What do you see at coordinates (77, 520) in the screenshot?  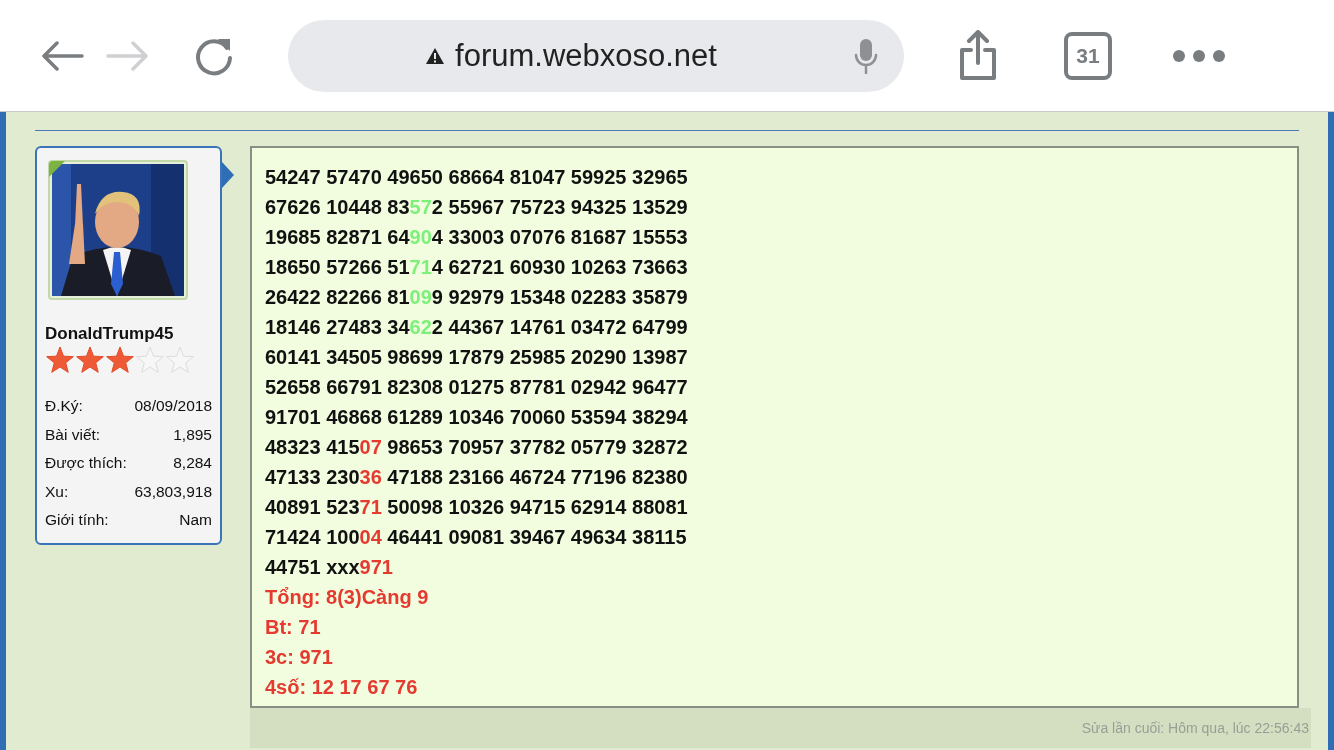 I see `stat-label: Giới tính:` at bounding box center [77, 520].